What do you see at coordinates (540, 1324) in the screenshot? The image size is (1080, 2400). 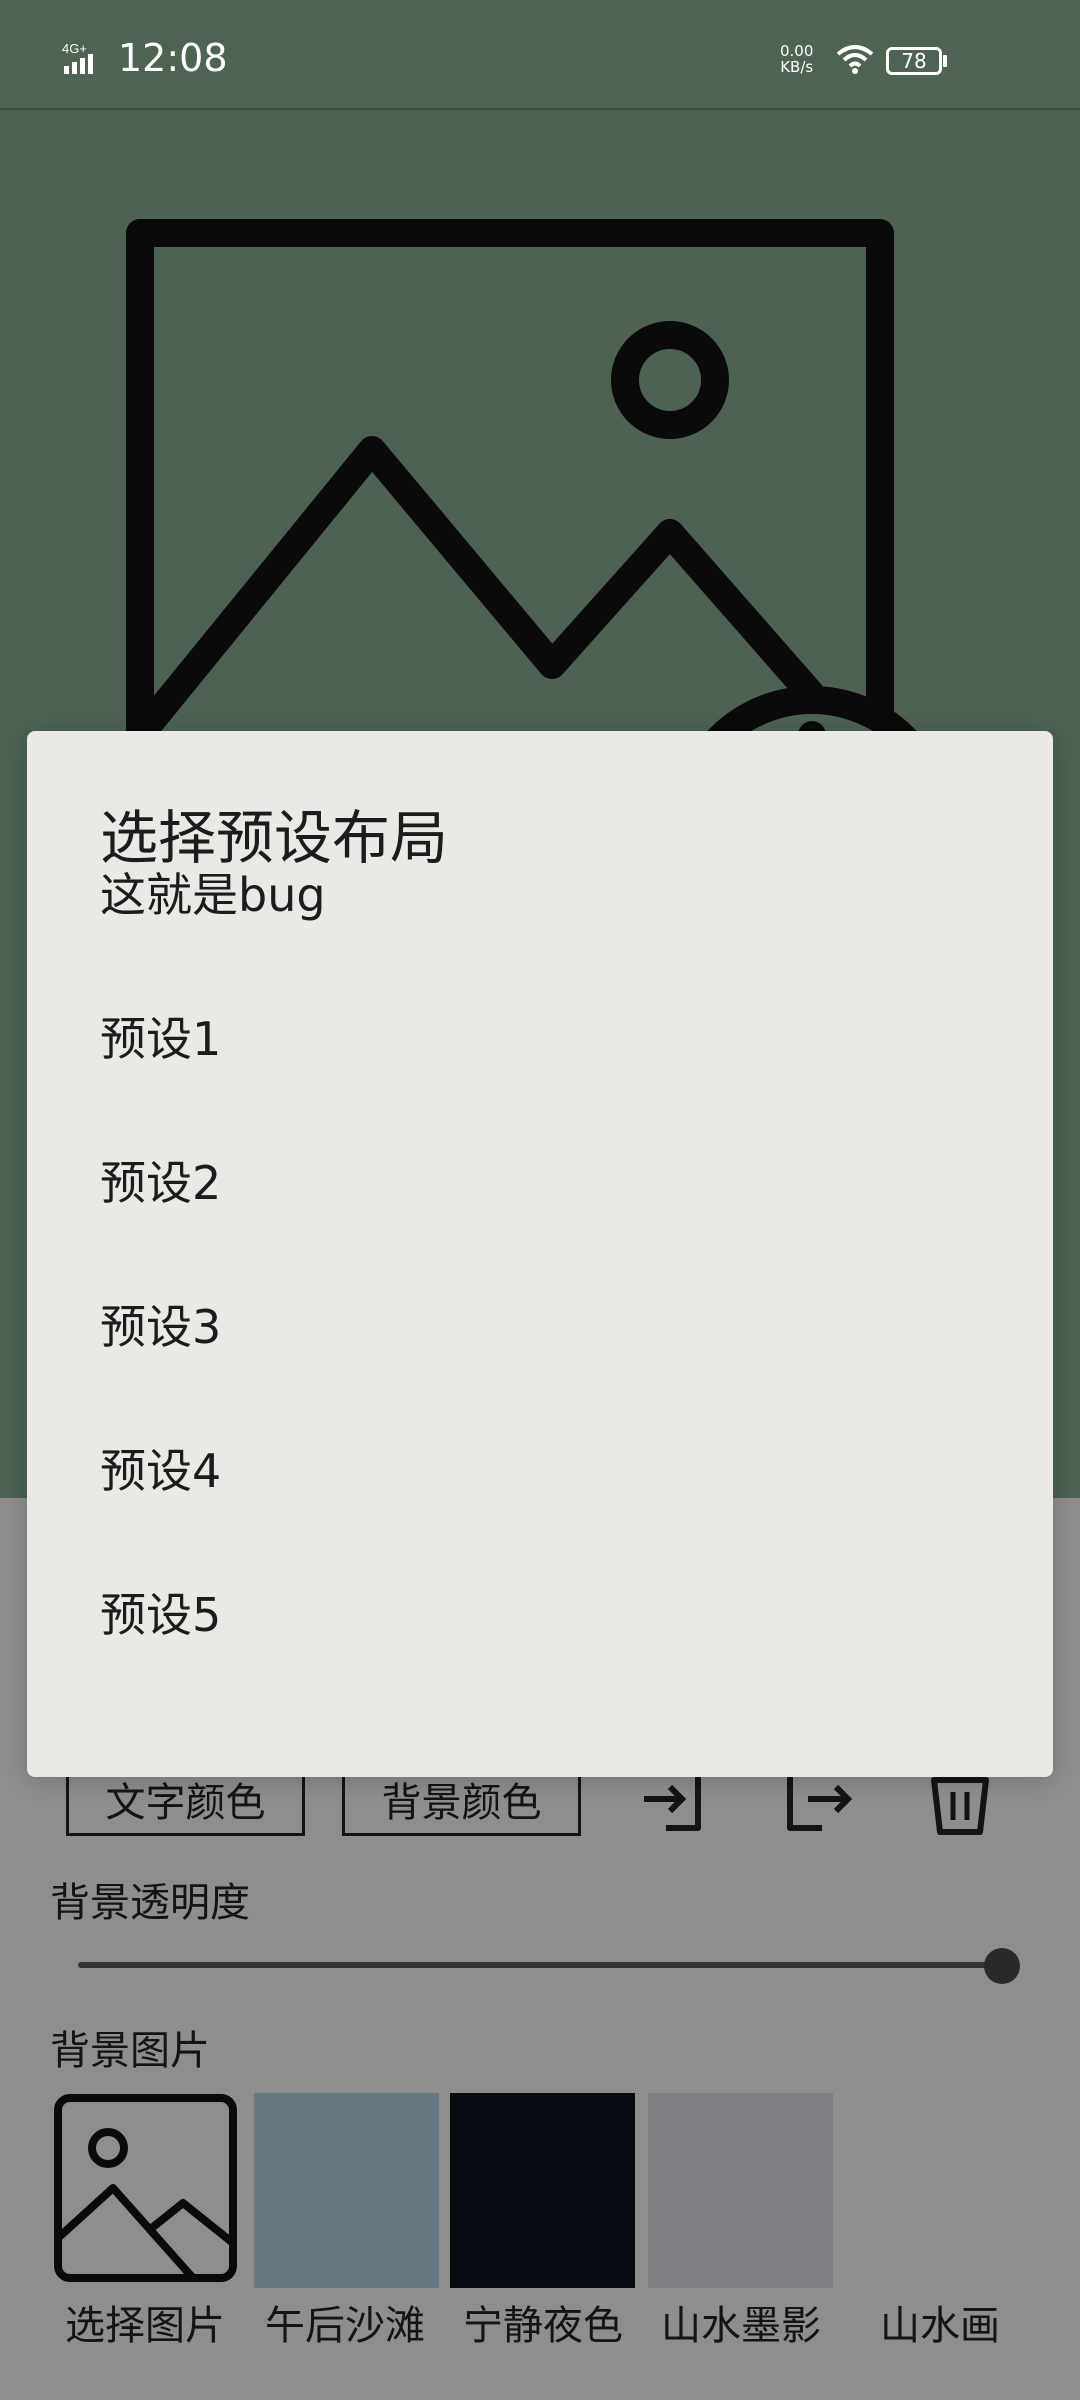 I see `dialog-option: 预设3` at bounding box center [540, 1324].